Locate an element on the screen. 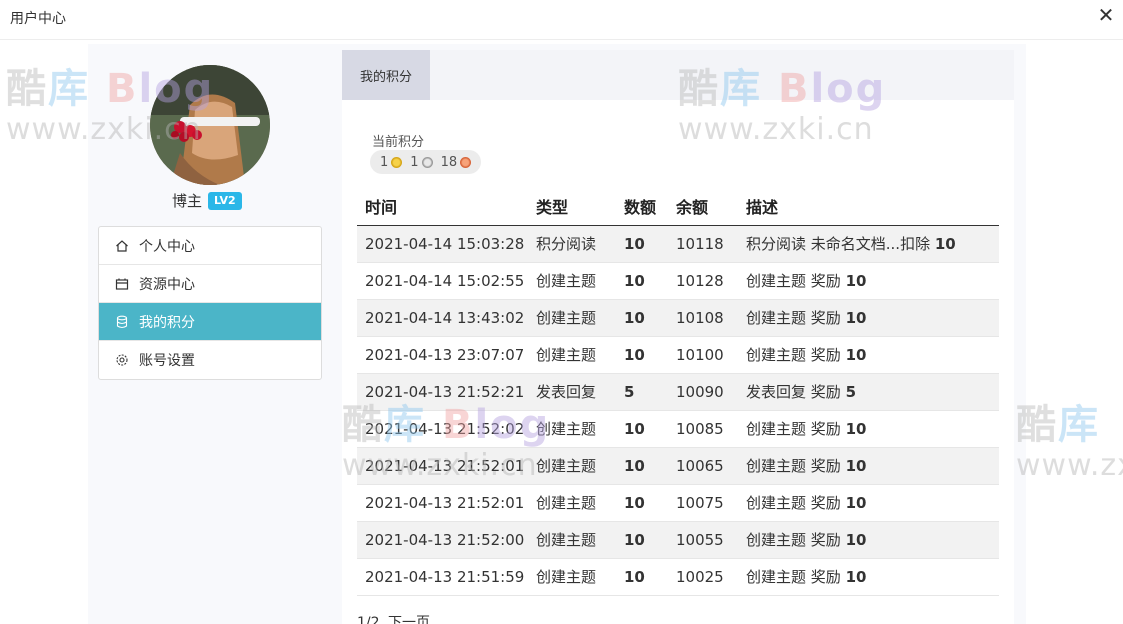 The height and width of the screenshot is (624, 1123). gold-count: 1 is located at coordinates (384, 162).